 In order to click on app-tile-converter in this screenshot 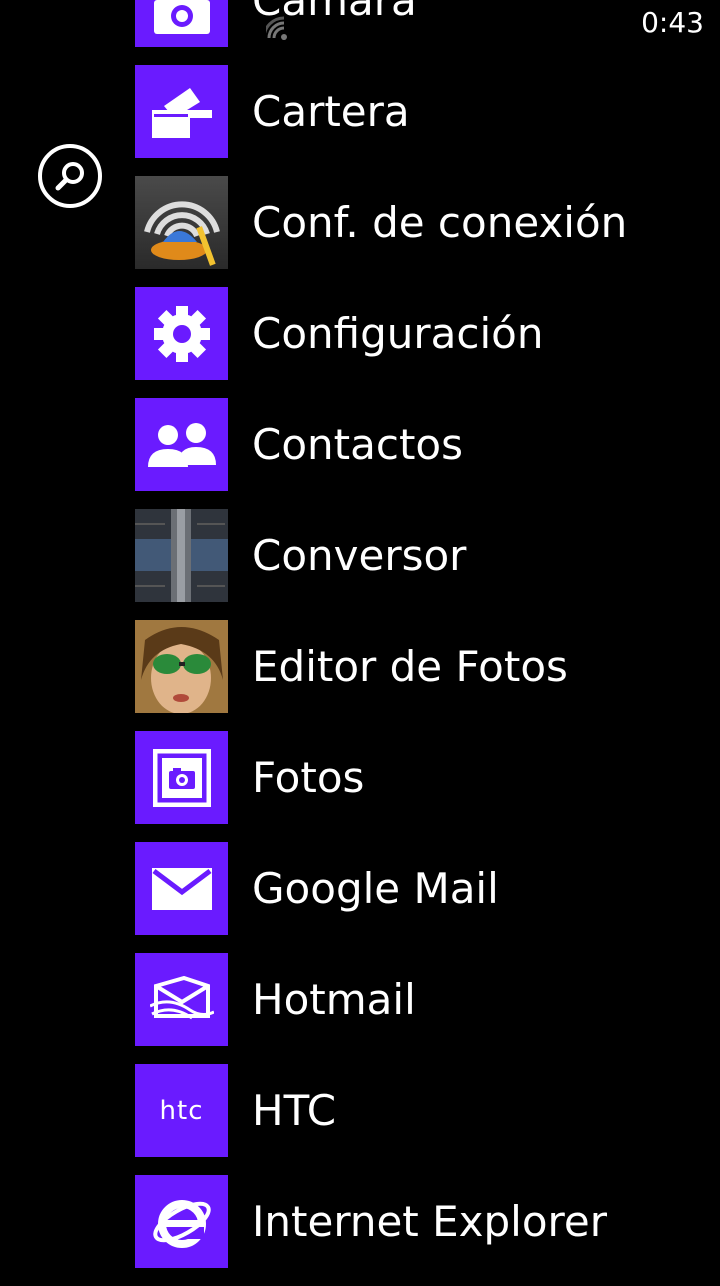, I will do `click(181, 555)`.